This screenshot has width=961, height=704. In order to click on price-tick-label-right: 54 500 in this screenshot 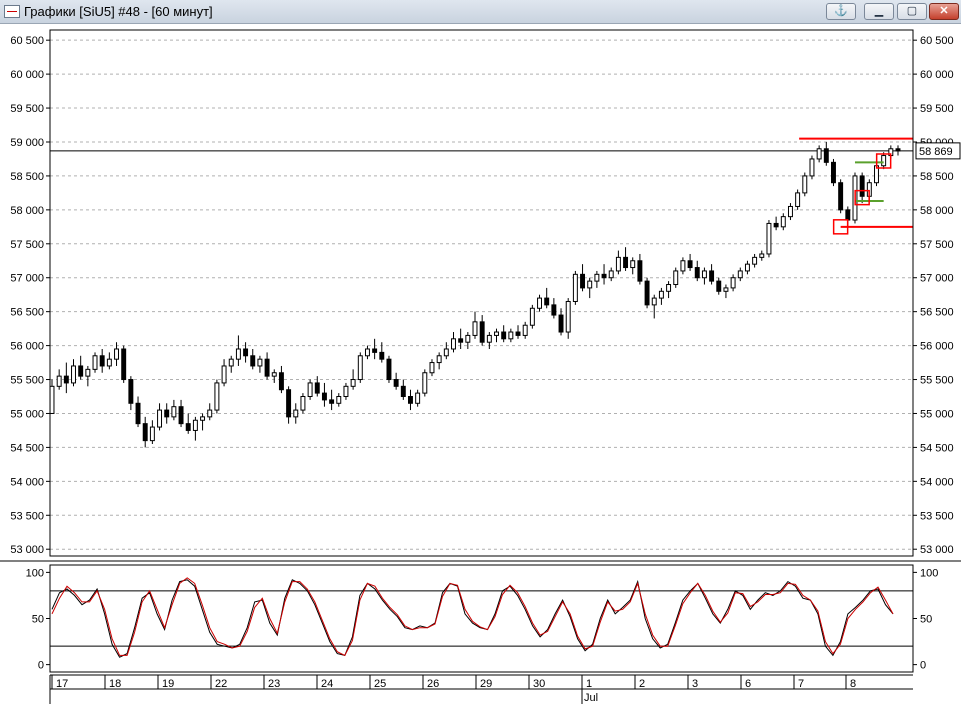, I will do `click(937, 448)`.